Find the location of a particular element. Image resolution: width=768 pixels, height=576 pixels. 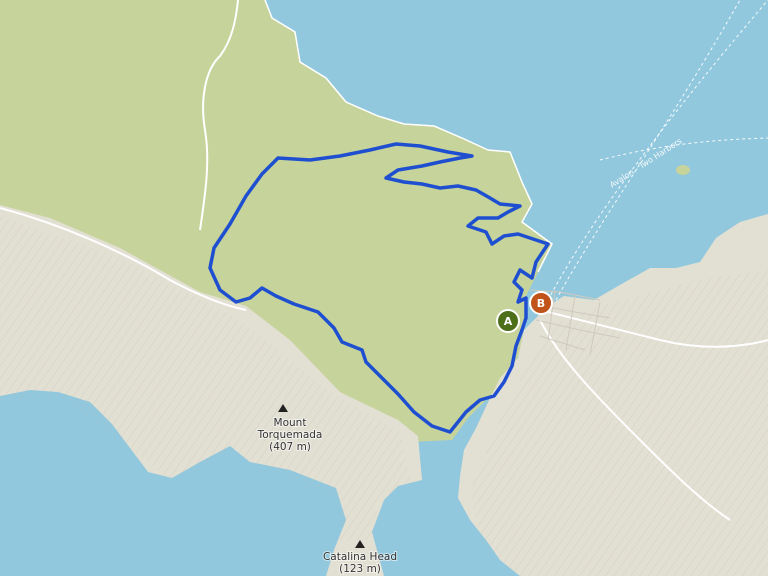

peak-elevation: (123 m) is located at coordinates (360, 569).